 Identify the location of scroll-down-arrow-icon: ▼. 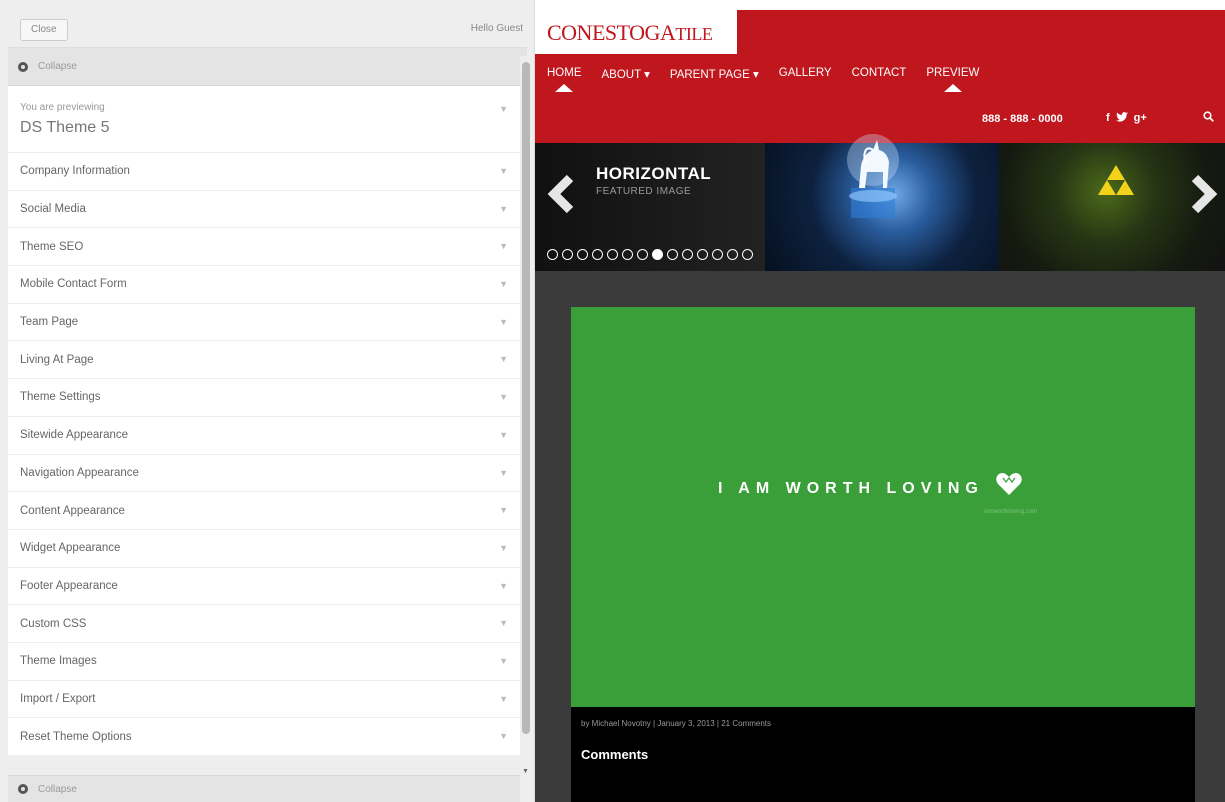
(525, 771).